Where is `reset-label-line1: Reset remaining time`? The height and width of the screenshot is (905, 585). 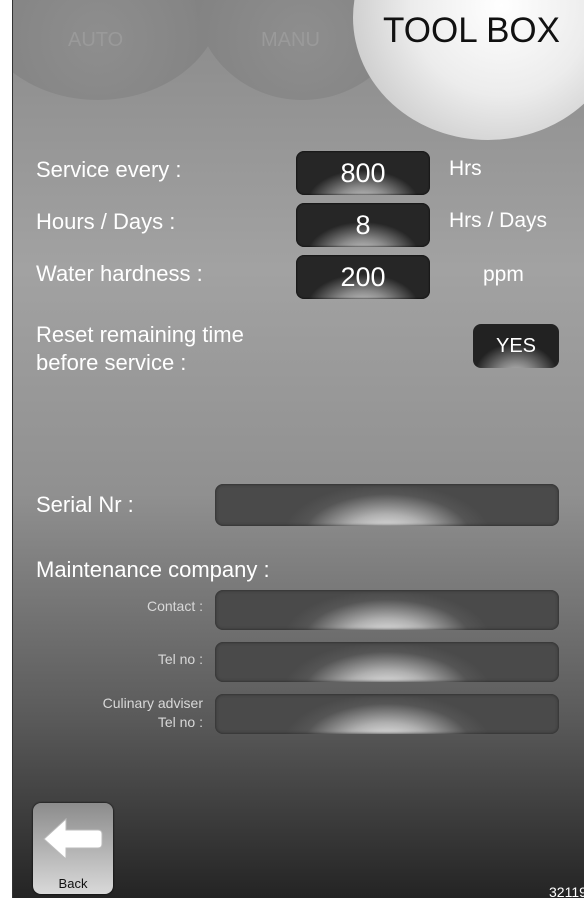 reset-label-line1: Reset remaining time is located at coordinates (140, 334).